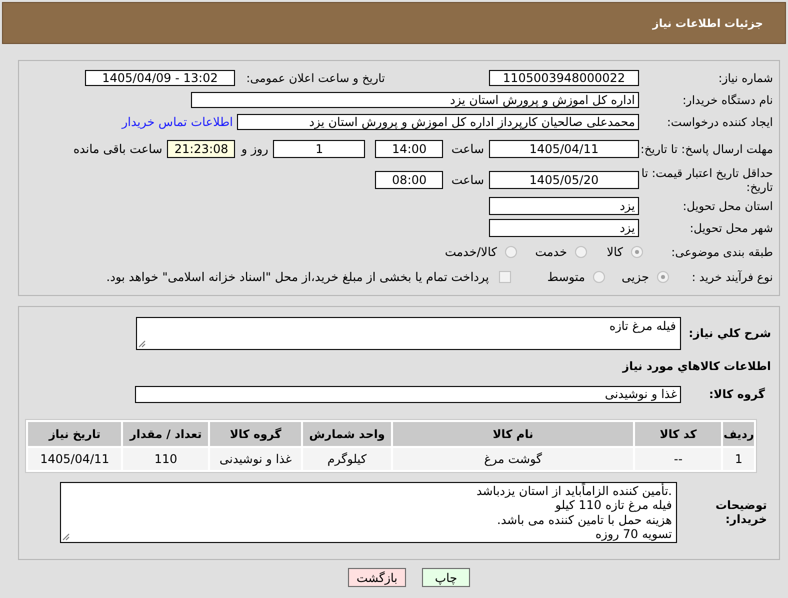 The image size is (788, 598). Describe the element at coordinates (564, 149) in the screenshot. I see `deadline-date-field: 1405/04/11` at that location.